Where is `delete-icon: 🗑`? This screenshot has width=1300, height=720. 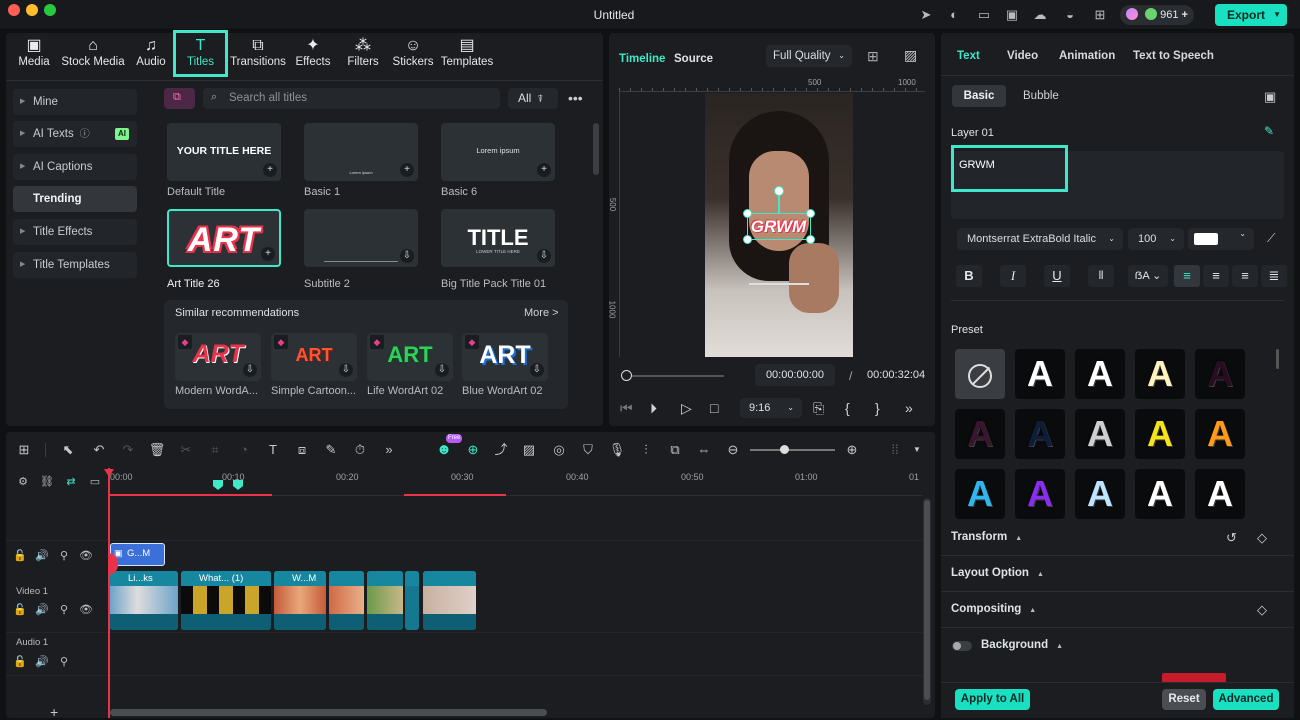
delete-icon: 🗑 is located at coordinates (157, 450).